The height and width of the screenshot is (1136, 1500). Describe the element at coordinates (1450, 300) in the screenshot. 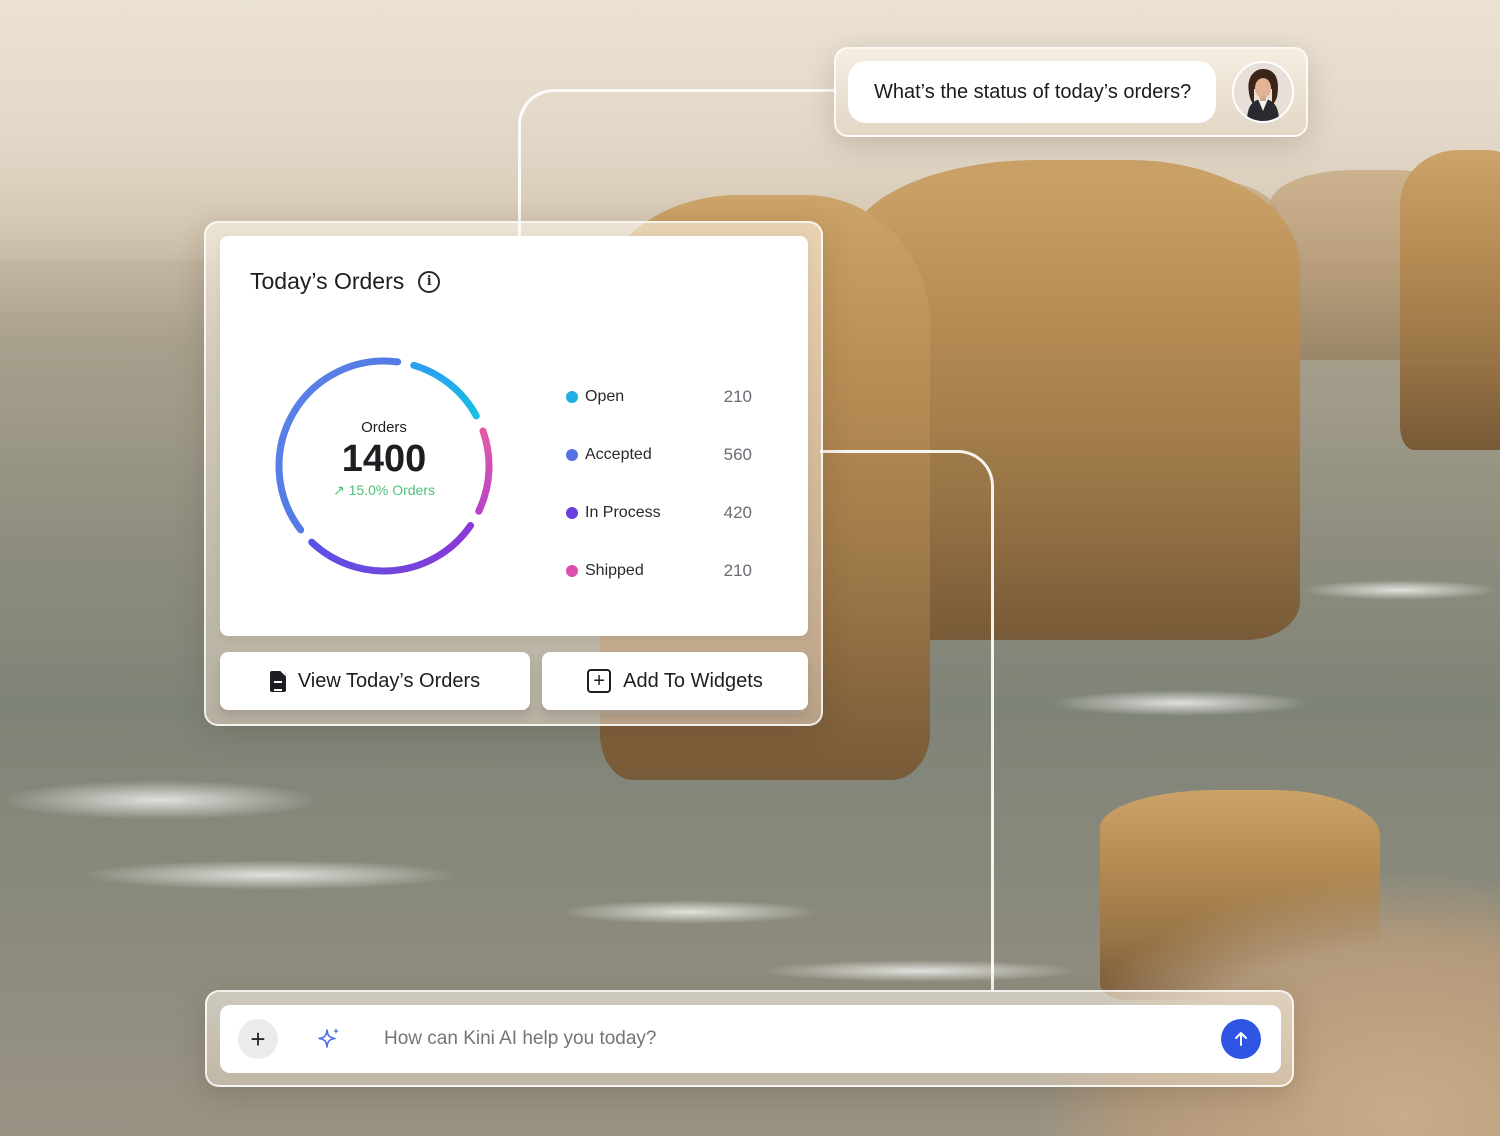

I see `cliff-right-edge` at that location.